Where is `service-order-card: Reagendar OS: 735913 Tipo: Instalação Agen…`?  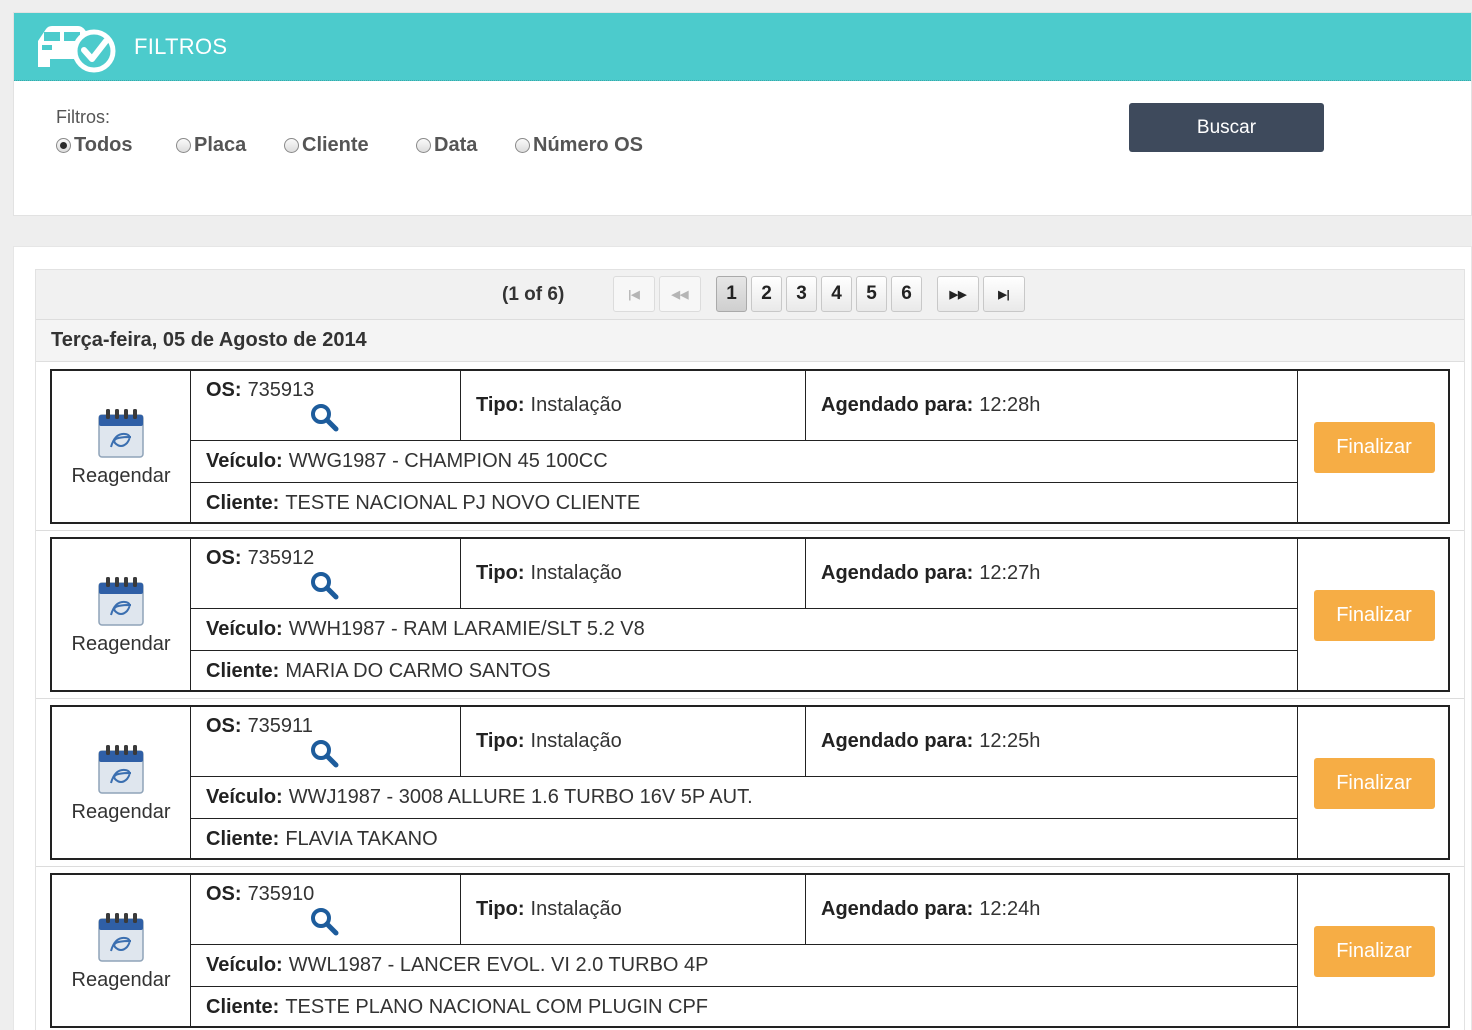 service-order-card: Reagendar OS: 735913 Tipo: Instalação Agen… is located at coordinates (750, 446).